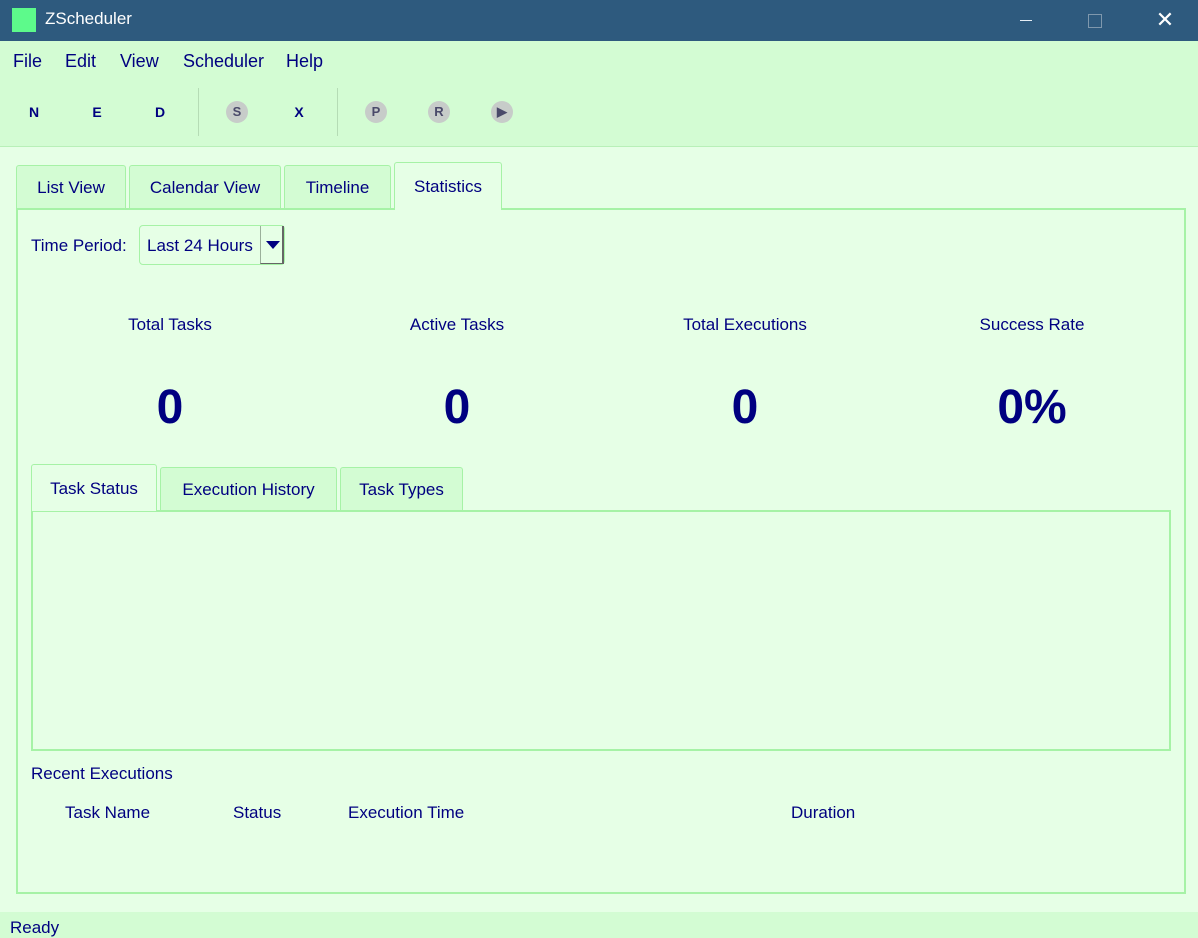 The image size is (1198, 938). What do you see at coordinates (745, 324) in the screenshot?
I see `stat-label-total-executions: Total Executions` at bounding box center [745, 324].